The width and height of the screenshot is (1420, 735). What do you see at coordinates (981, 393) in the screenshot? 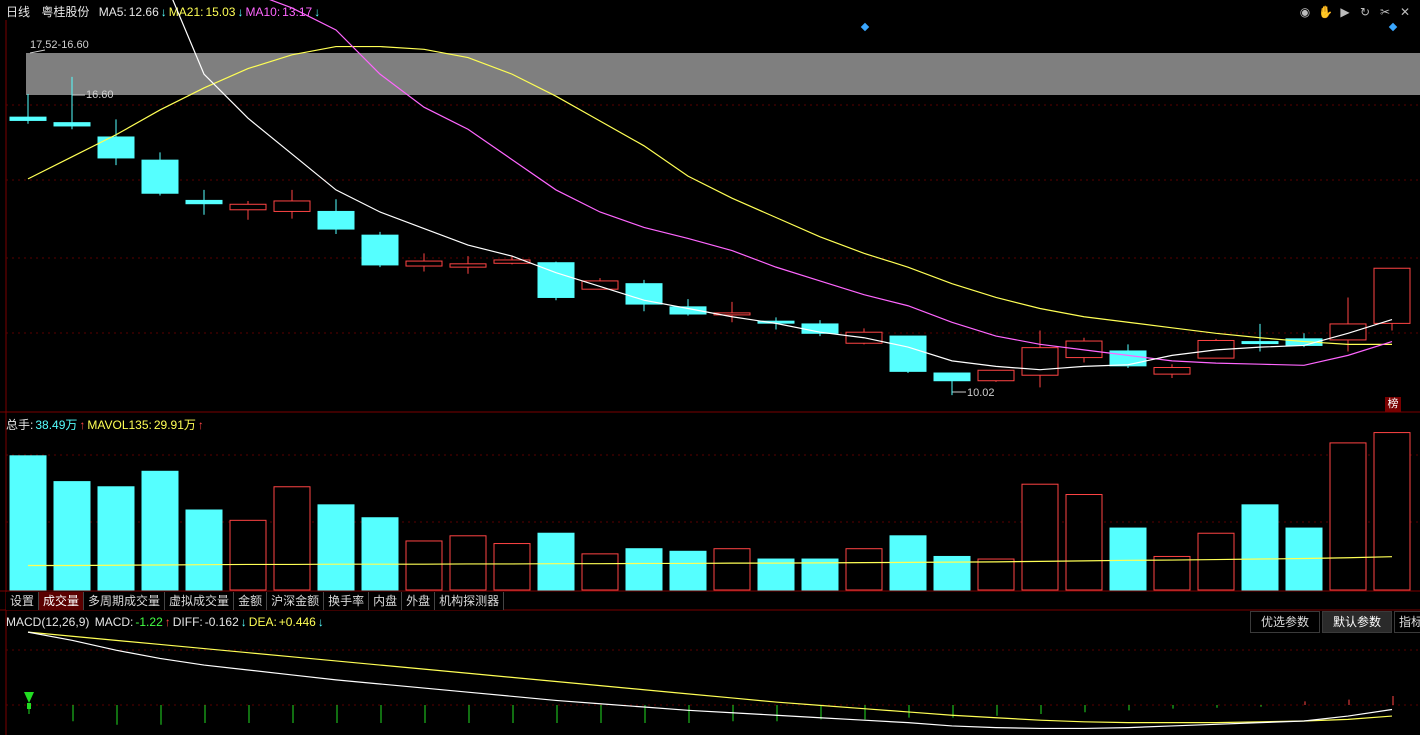
I see `low-price-label: 10.02` at bounding box center [981, 393].